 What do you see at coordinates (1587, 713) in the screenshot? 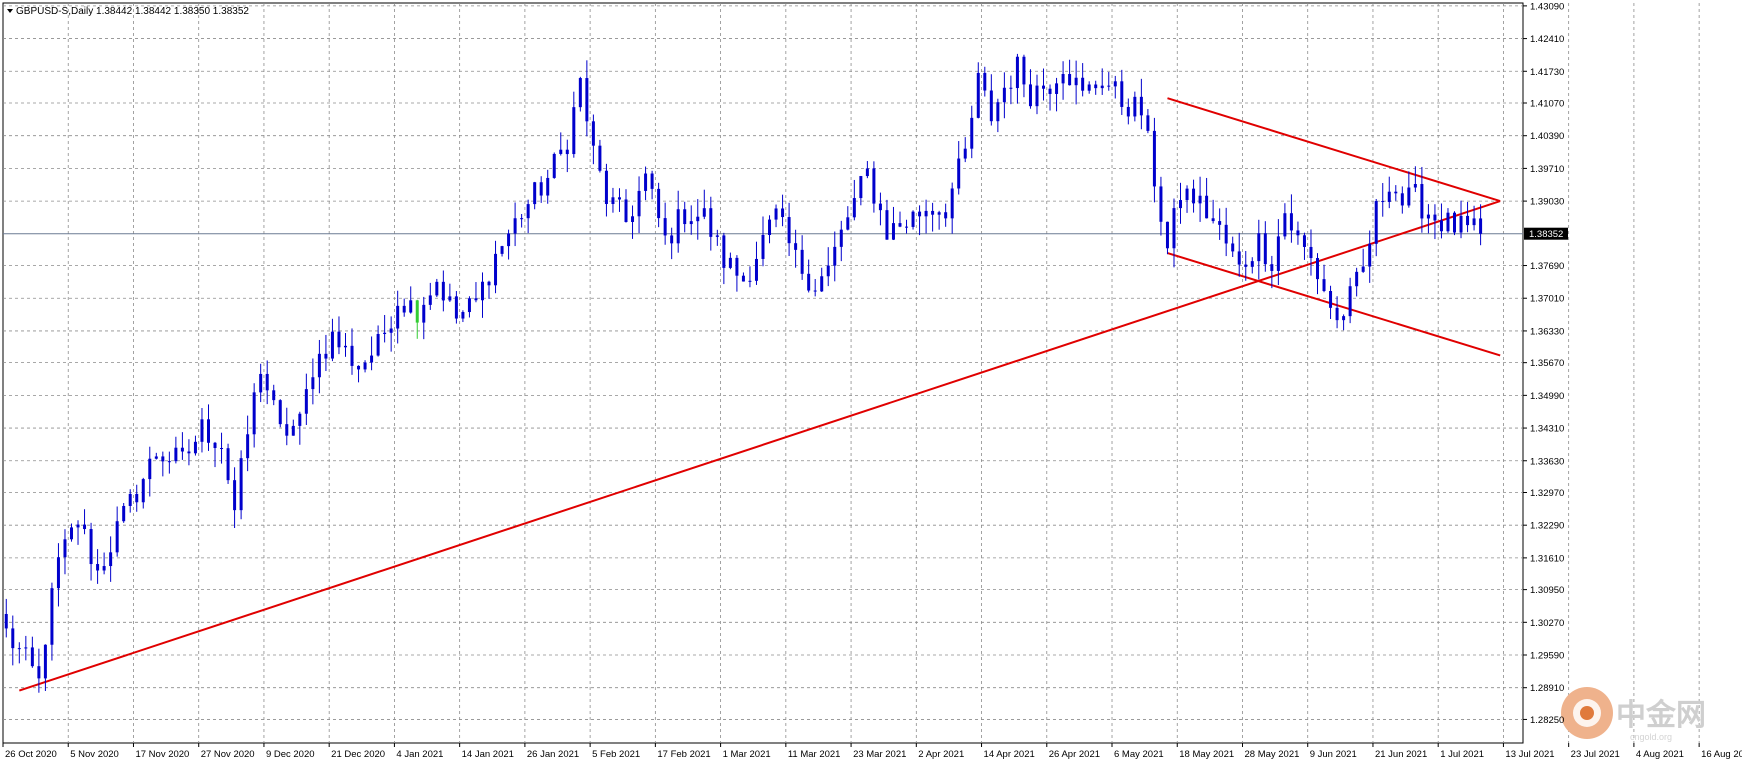
I see `watermark-logo-dot` at bounding box center [1587, 713].